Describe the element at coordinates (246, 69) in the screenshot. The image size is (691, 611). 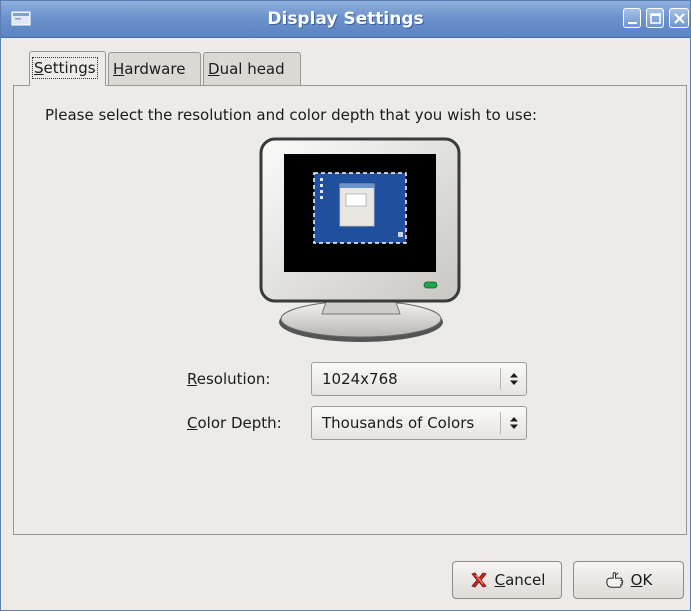
I see `tab-dual-head-label: Dual head` at that location.